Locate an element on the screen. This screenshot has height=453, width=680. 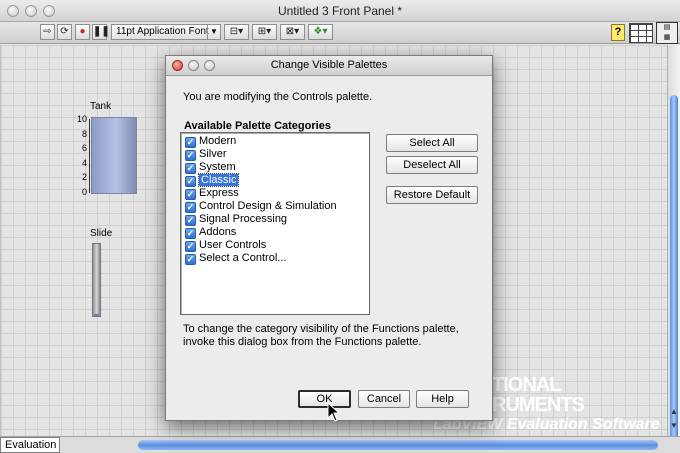
tank-axis is located at coordinates (89, 156).